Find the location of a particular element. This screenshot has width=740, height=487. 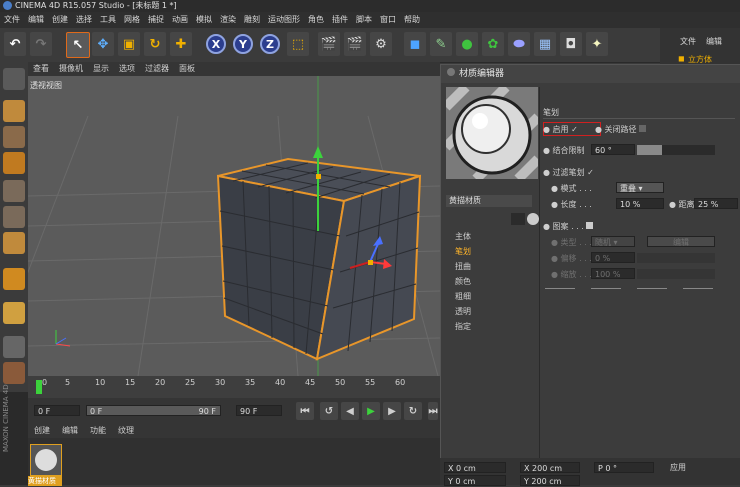

coord-x-position: X 0 cm is located at coordinates (475, 467).